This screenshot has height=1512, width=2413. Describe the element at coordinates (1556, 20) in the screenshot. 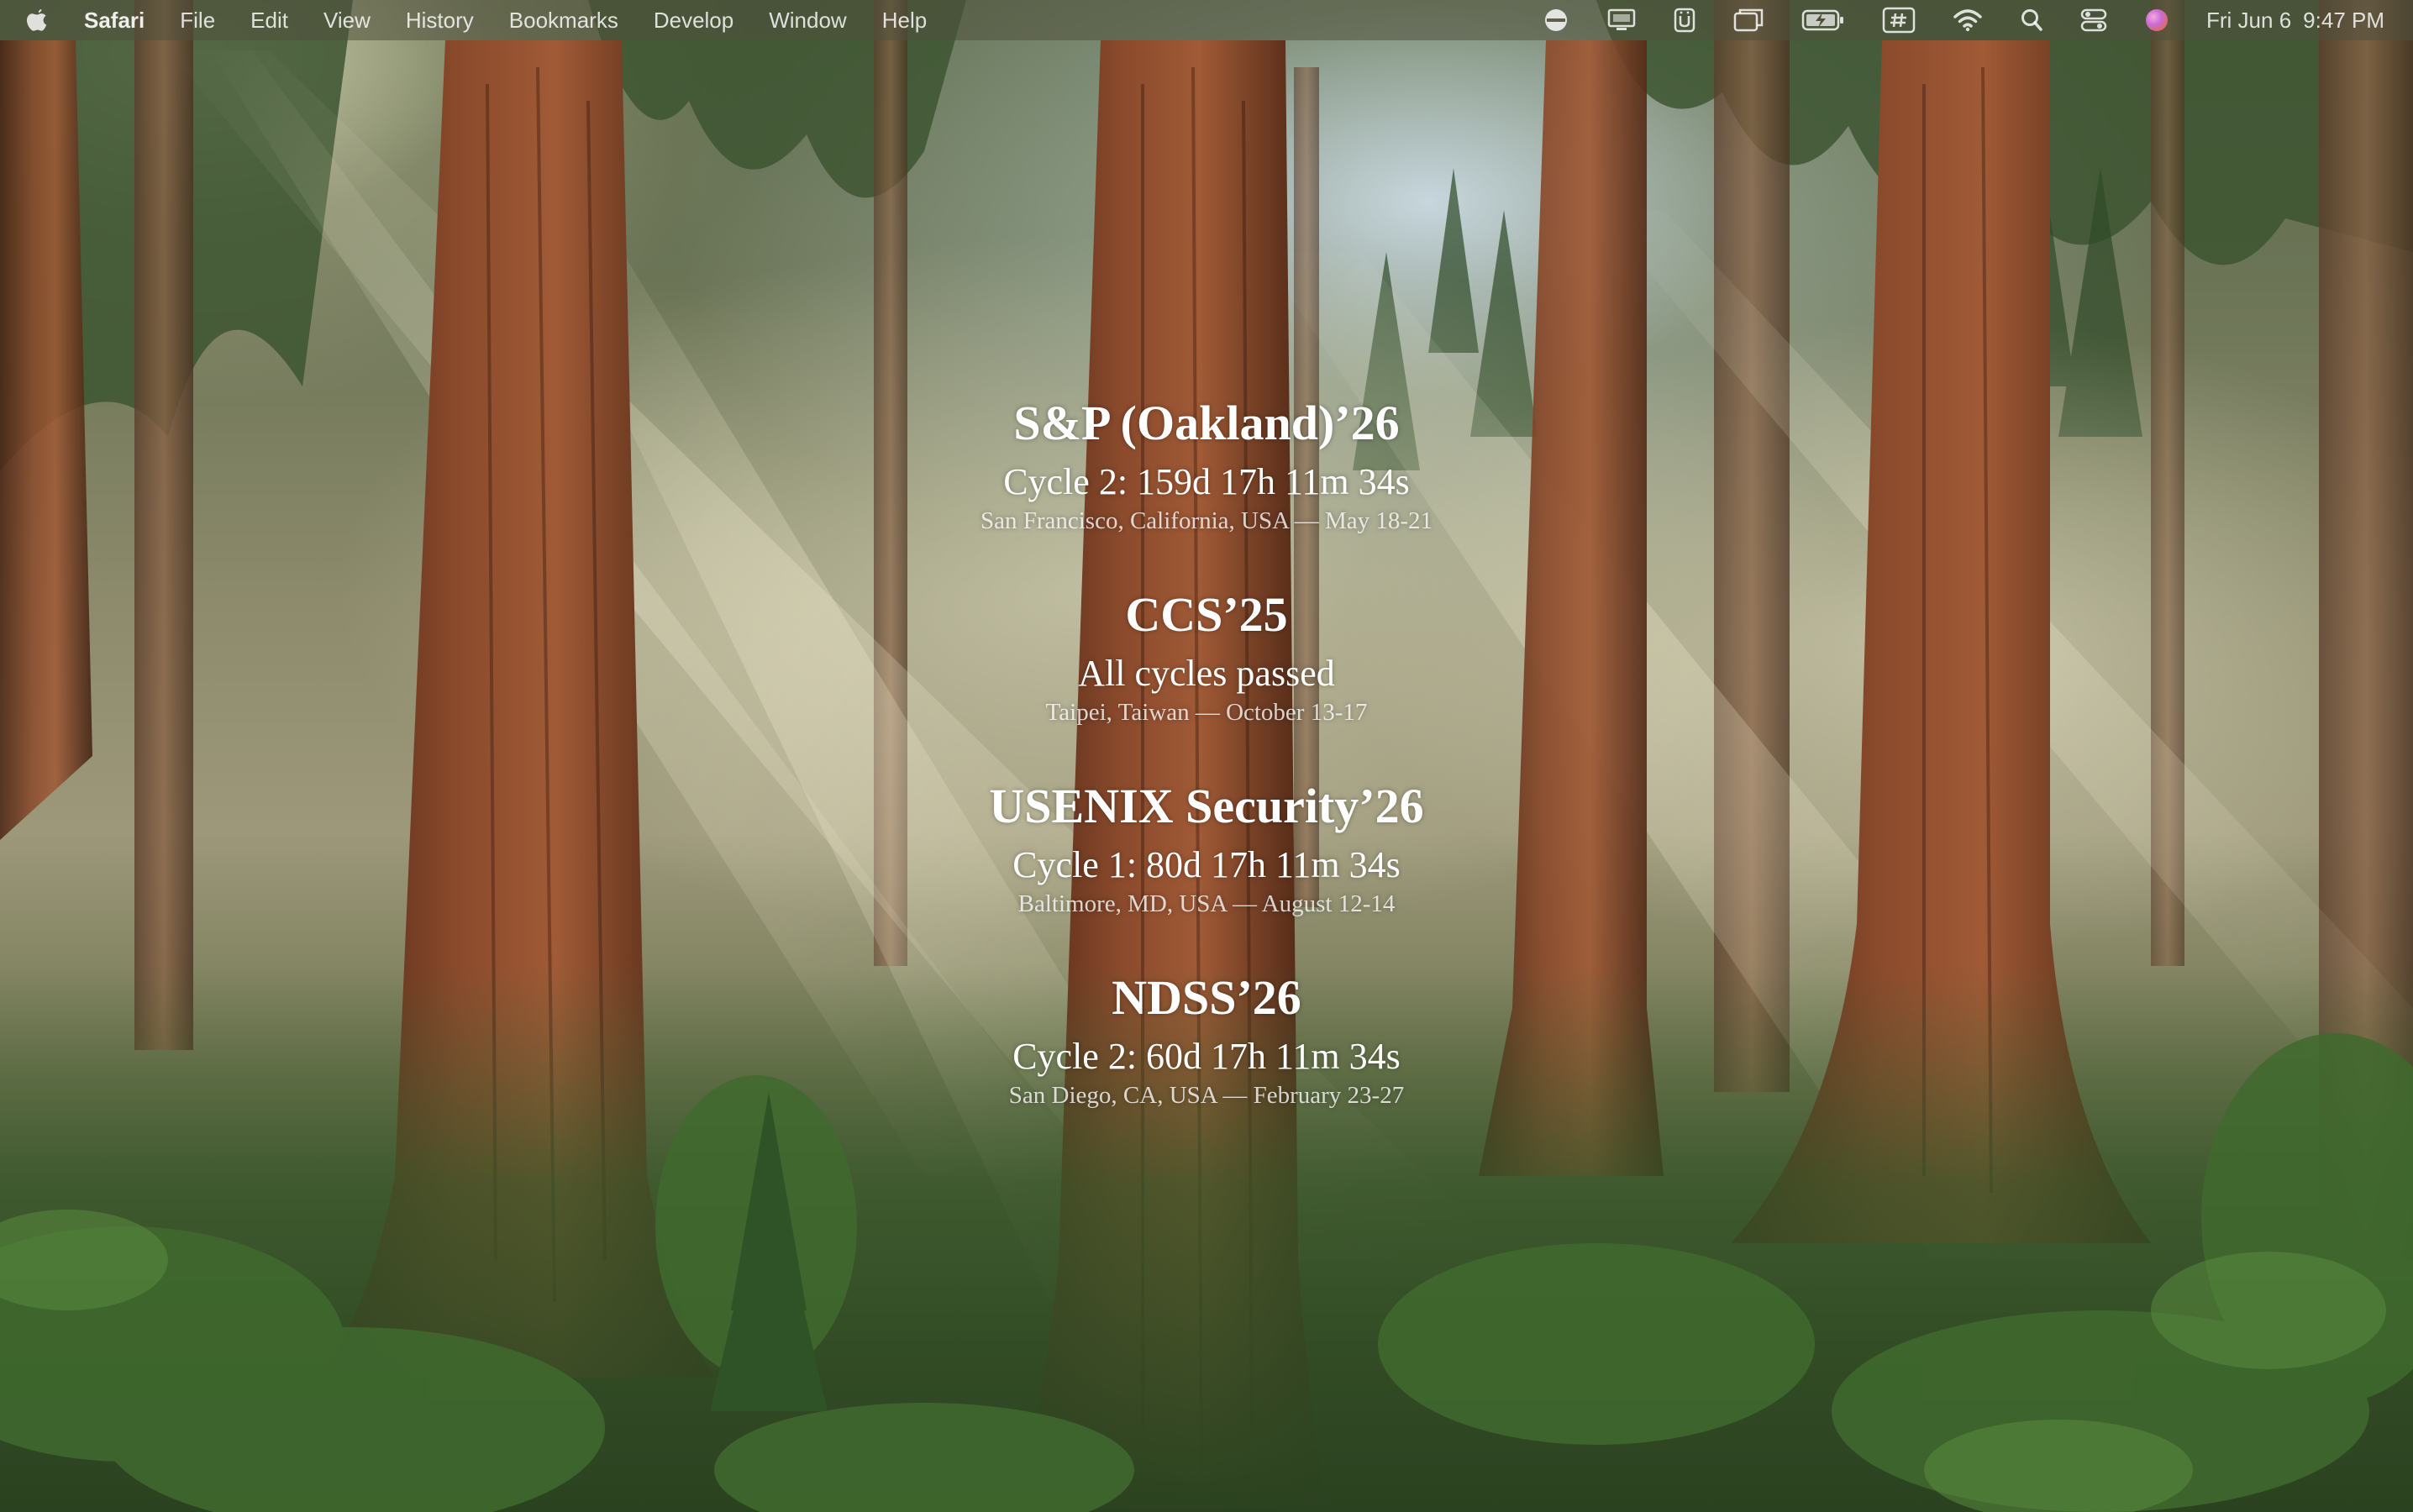

I see `vpn-icon` at that location.